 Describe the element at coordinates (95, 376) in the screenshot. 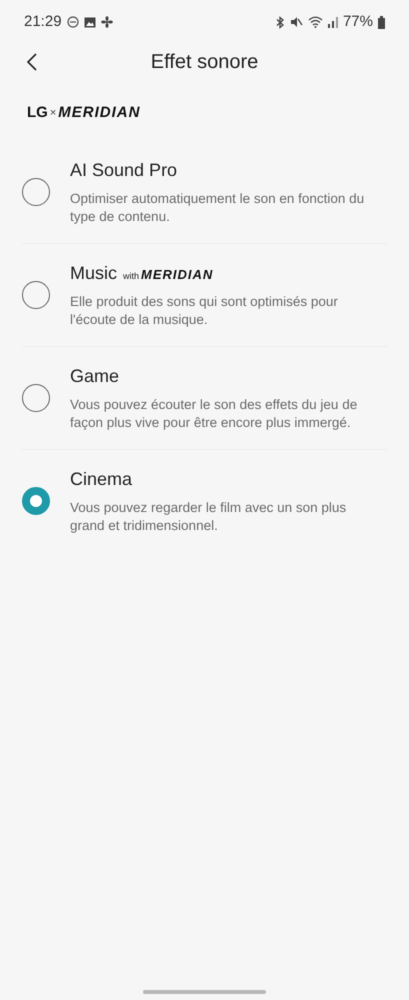

I see `option-title: Game` at that location.